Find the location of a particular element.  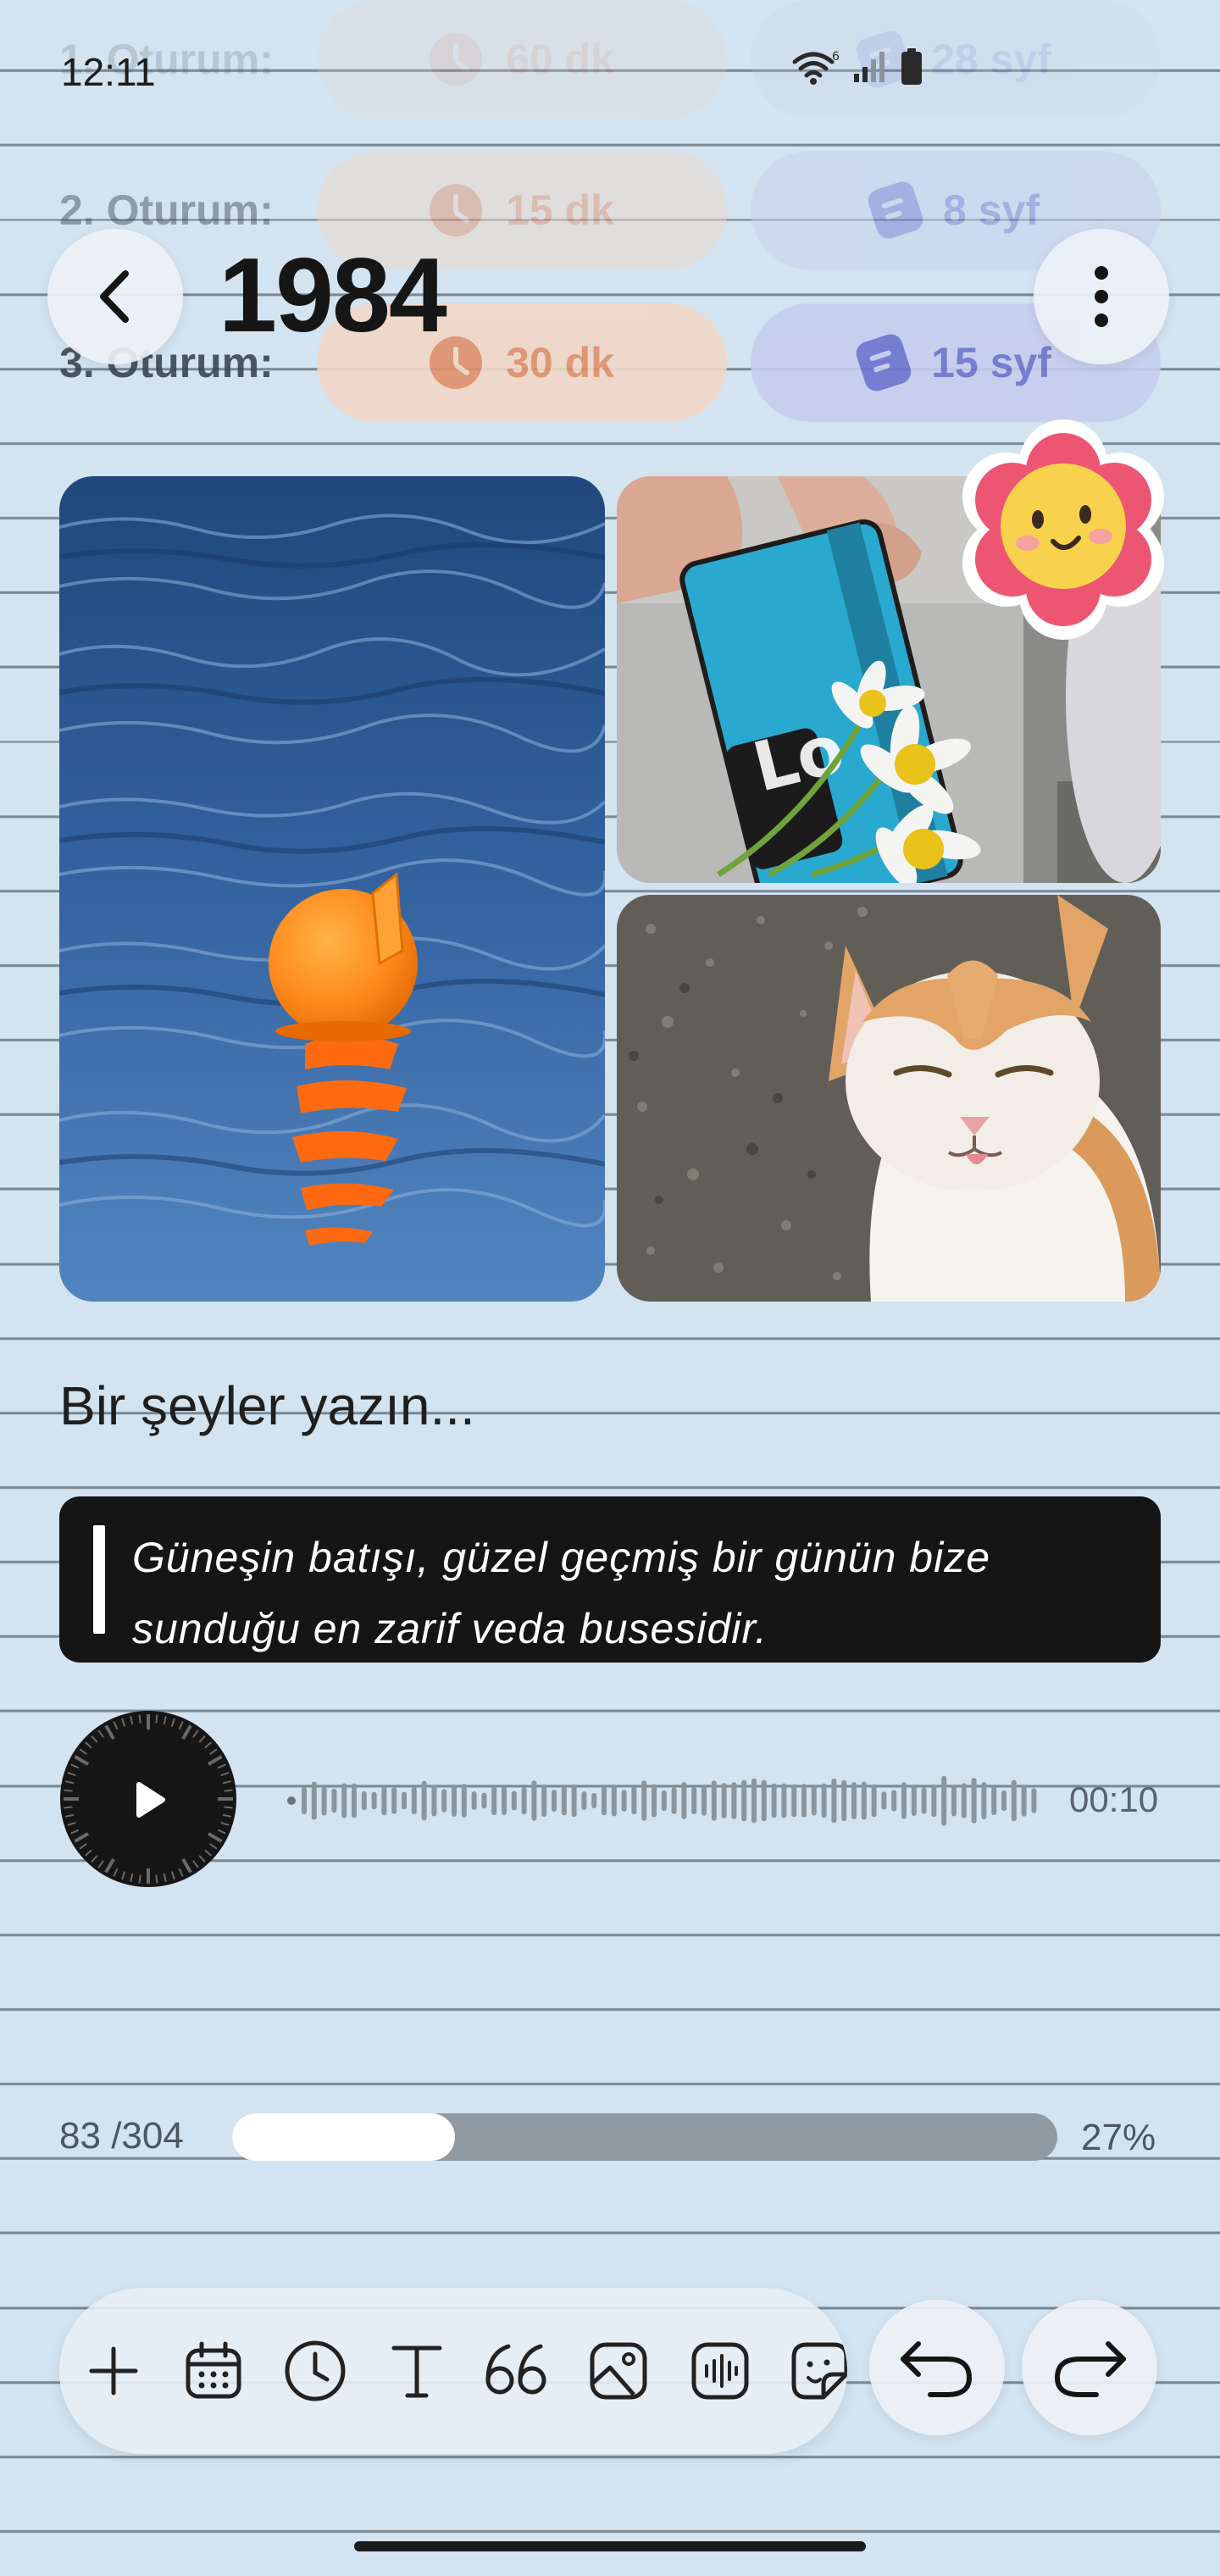

time-button is located at coordinates (315, 2371).